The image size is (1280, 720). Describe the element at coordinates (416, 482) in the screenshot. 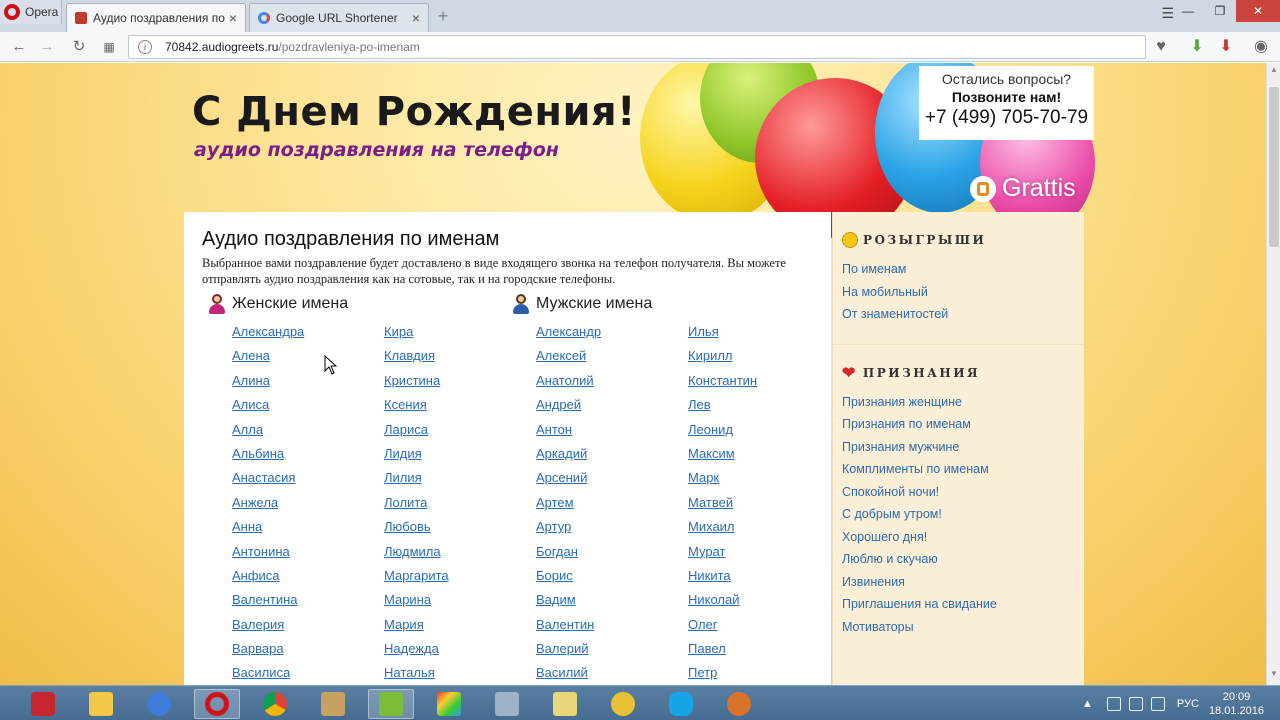

I see `female-name-link: Лилия` at that location.